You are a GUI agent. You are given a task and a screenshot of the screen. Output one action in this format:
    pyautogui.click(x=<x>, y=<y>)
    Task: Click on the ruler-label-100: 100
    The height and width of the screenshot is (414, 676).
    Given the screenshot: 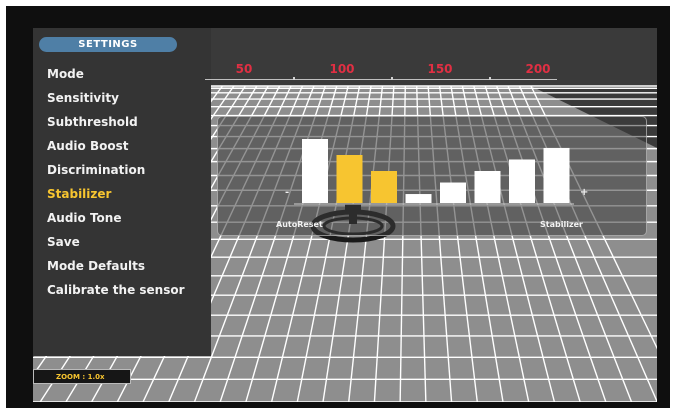 What is the action you would take?
    pyautogui.click(x=342, y=69)
    